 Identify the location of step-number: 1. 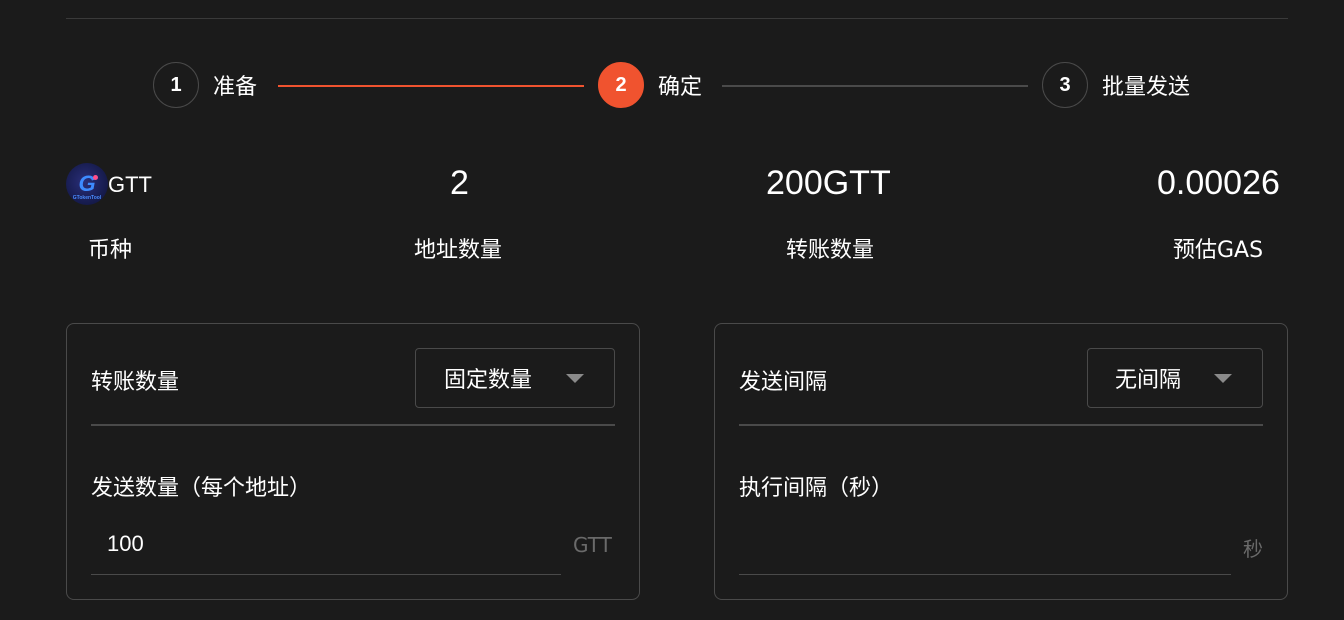
(176, 85).